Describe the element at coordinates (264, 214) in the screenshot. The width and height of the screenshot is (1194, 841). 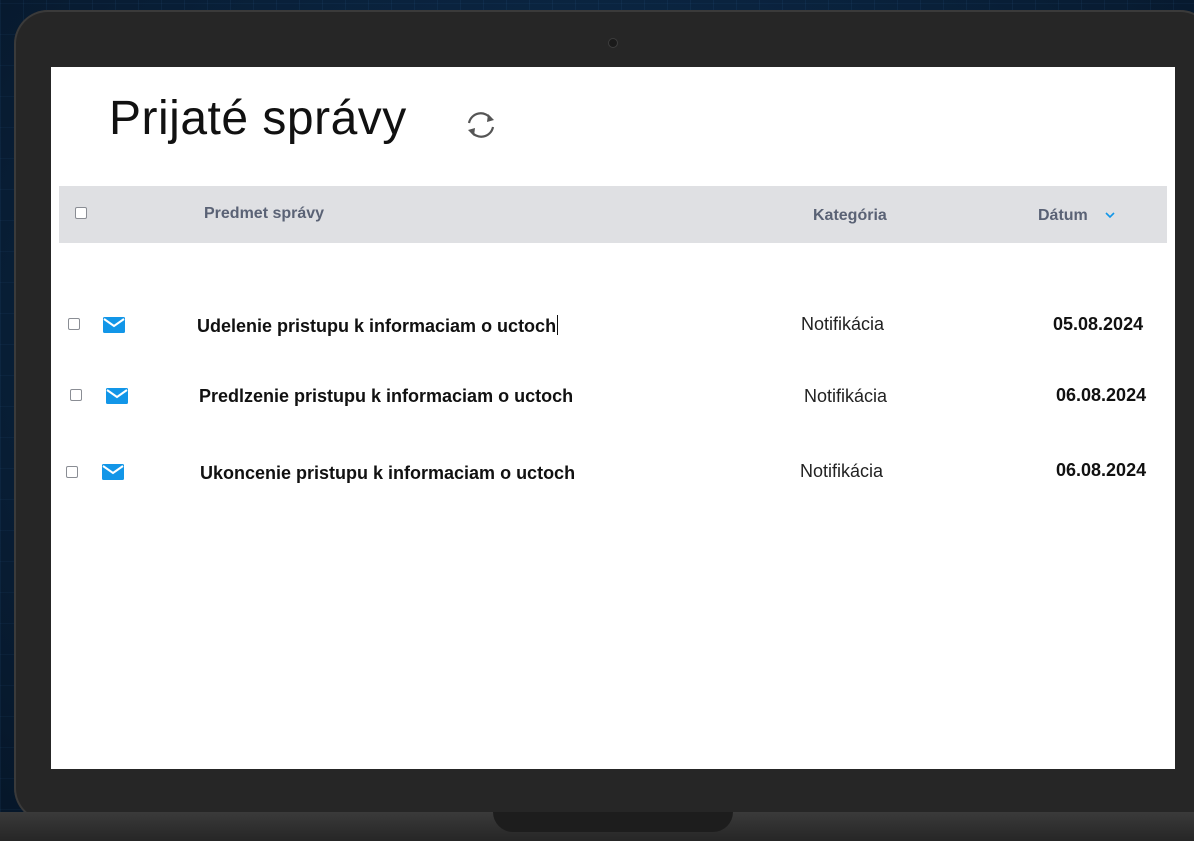
I see `column-header-subject: Predmet správy` at that location.